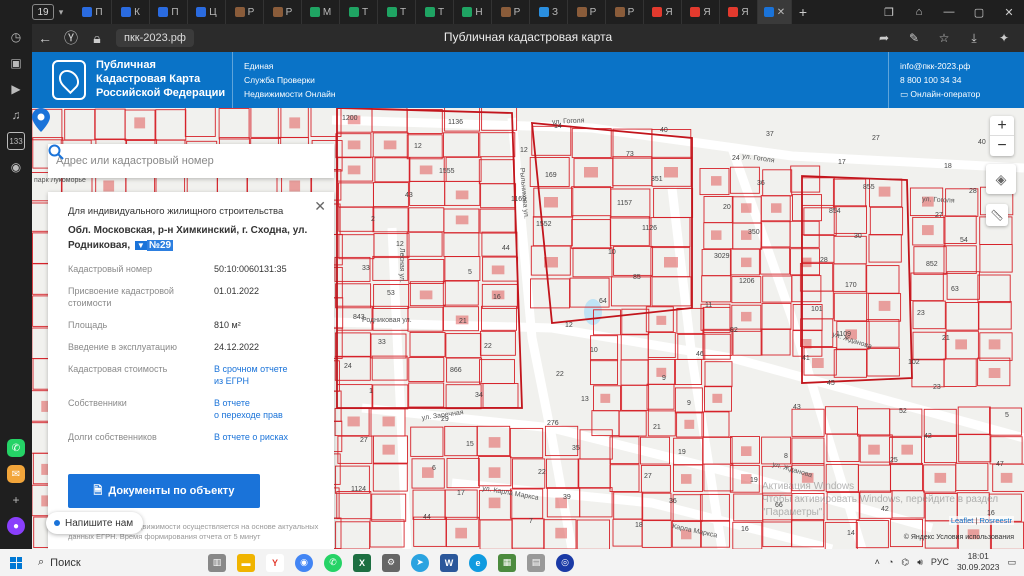 This screenshot has width=1024, height=576. I want to click on start-button, so click(16, 562).